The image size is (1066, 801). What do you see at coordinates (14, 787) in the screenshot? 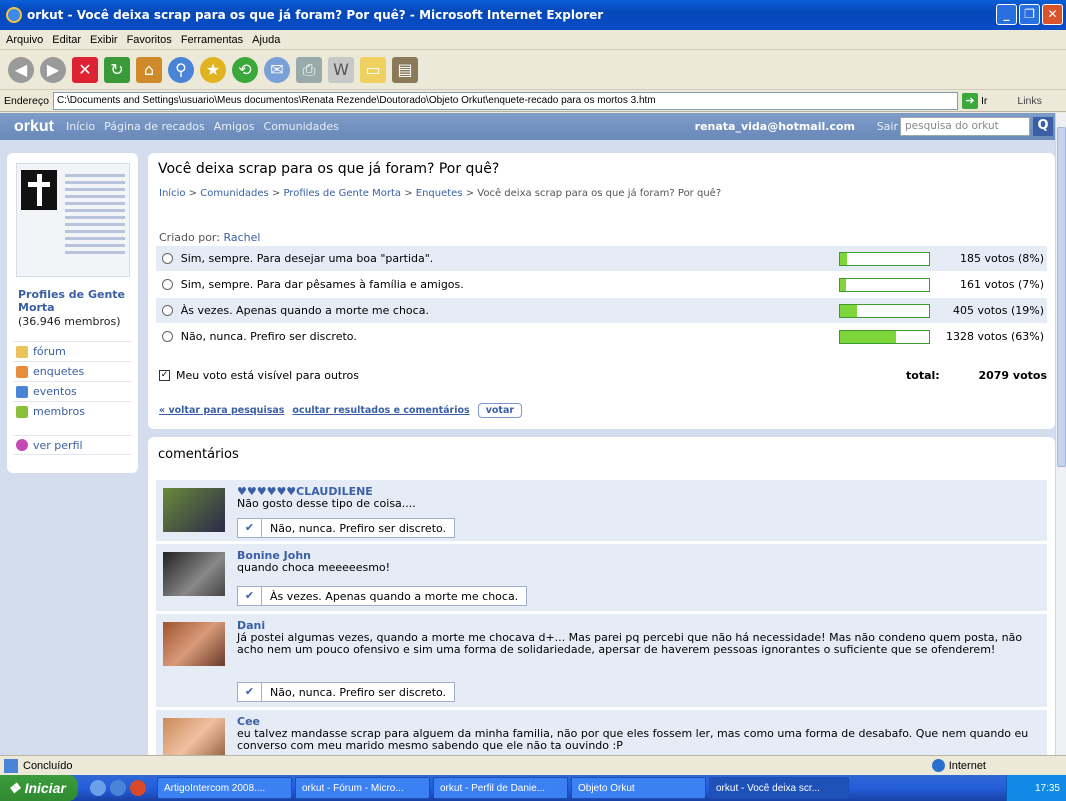
I see `windows-logo-icon: ❖` at bounding box center [14, 787].